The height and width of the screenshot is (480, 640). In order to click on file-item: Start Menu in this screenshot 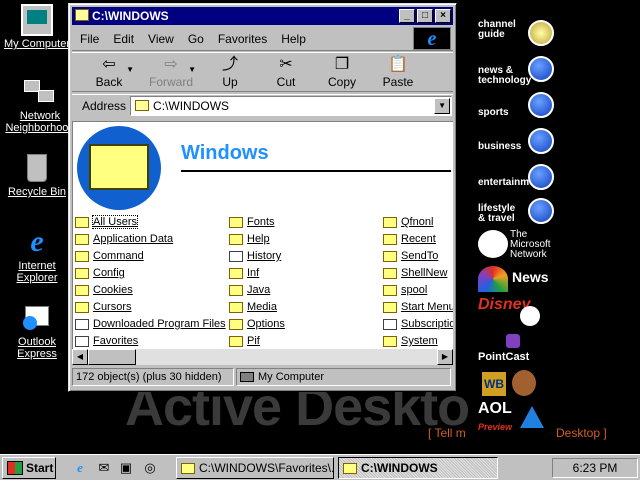, I will do `click(418, 307)`.